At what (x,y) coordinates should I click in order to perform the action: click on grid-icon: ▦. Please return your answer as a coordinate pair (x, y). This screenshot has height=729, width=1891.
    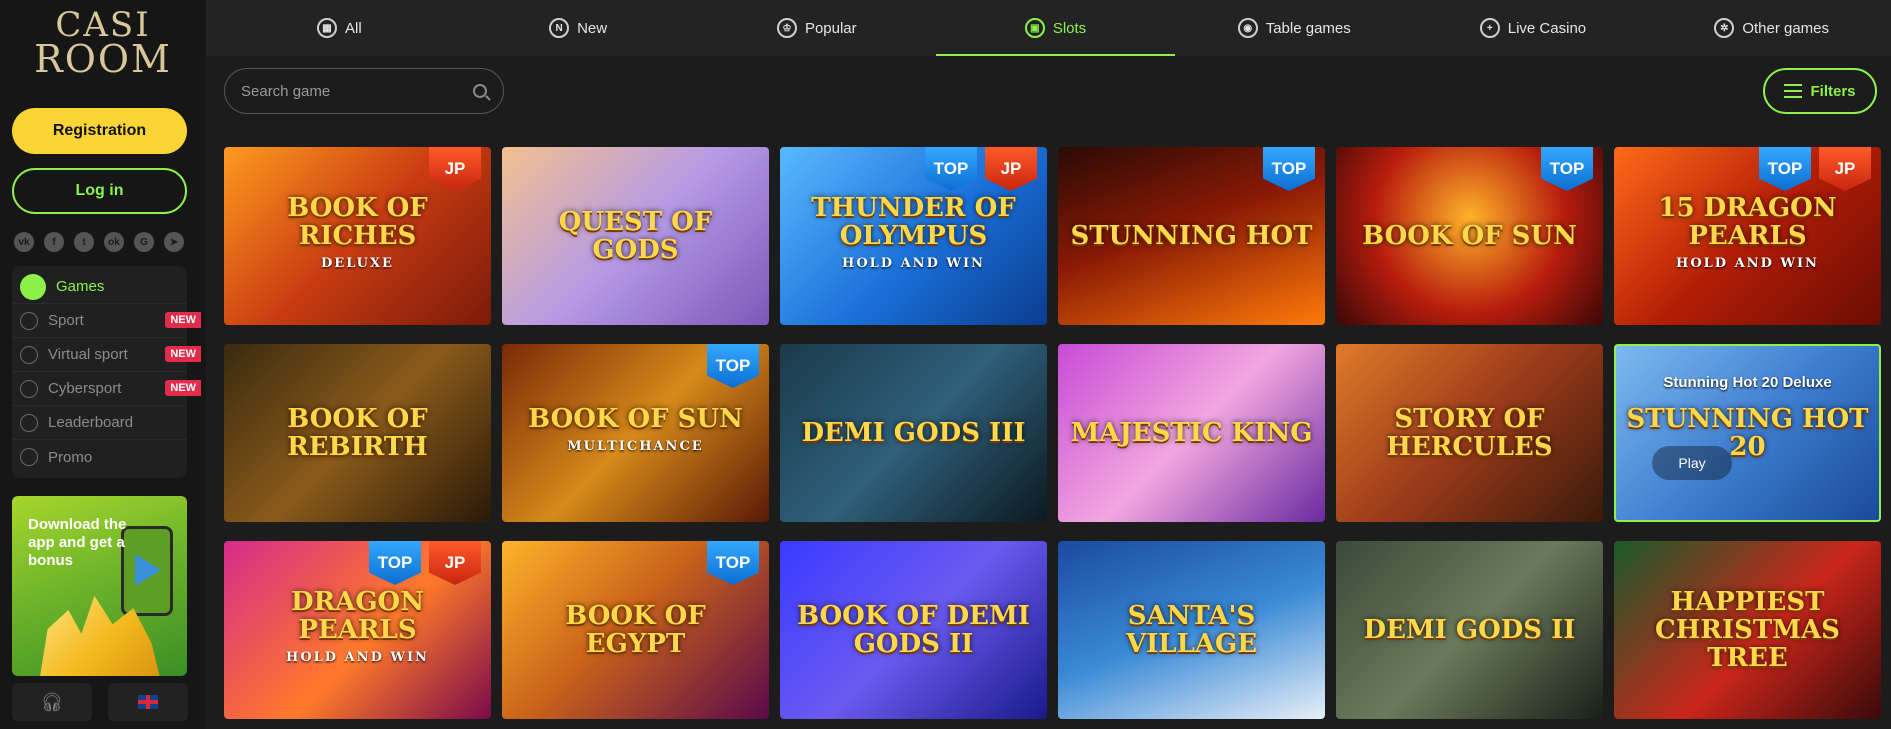
    Looking at the image, I should click on (327, 28).